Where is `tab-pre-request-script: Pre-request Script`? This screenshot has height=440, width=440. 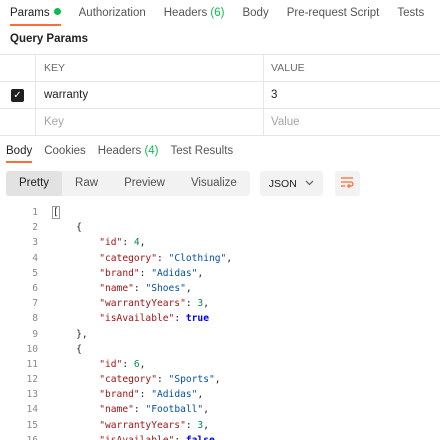 tab-pre-request-script: Pre-request Script is located at coordinates (333, 13).